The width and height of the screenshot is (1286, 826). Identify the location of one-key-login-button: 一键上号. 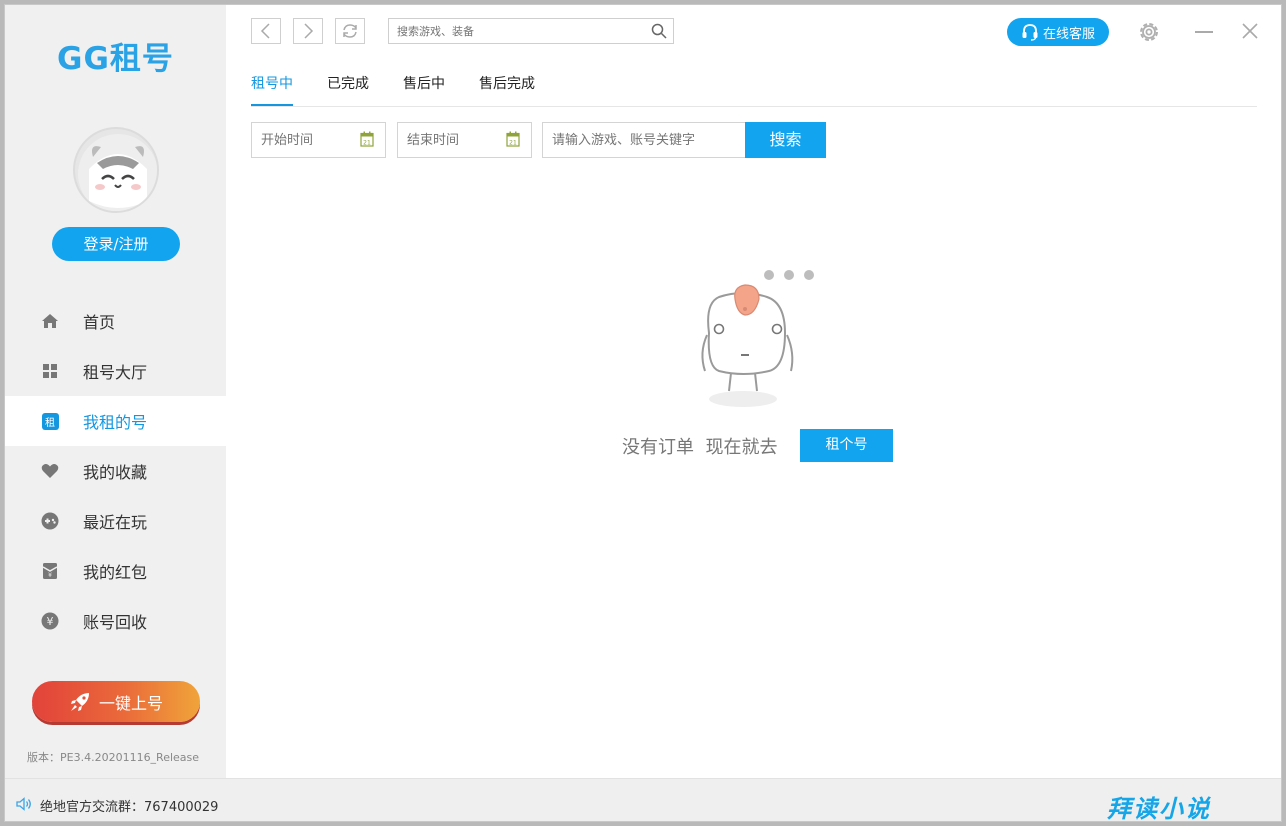
(116, 701).